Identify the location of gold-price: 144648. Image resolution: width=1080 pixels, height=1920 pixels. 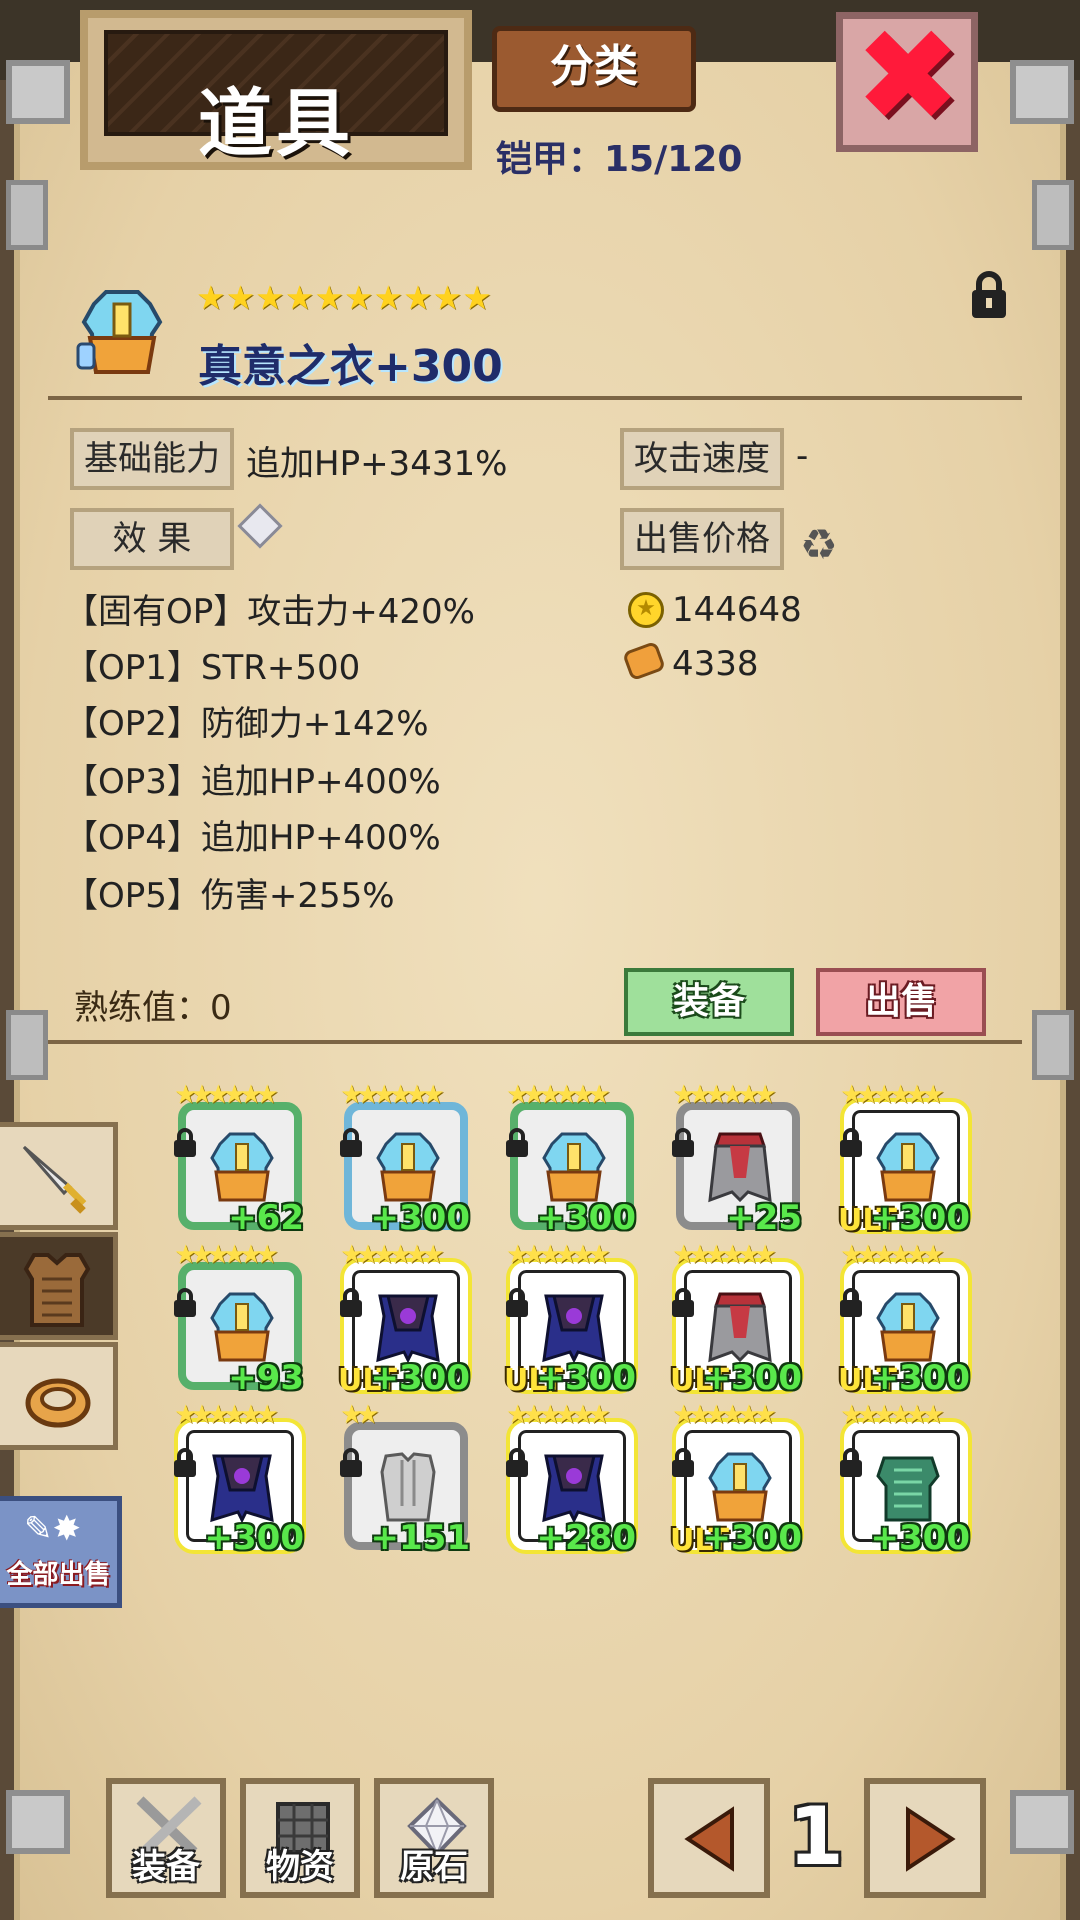
(737, 610).